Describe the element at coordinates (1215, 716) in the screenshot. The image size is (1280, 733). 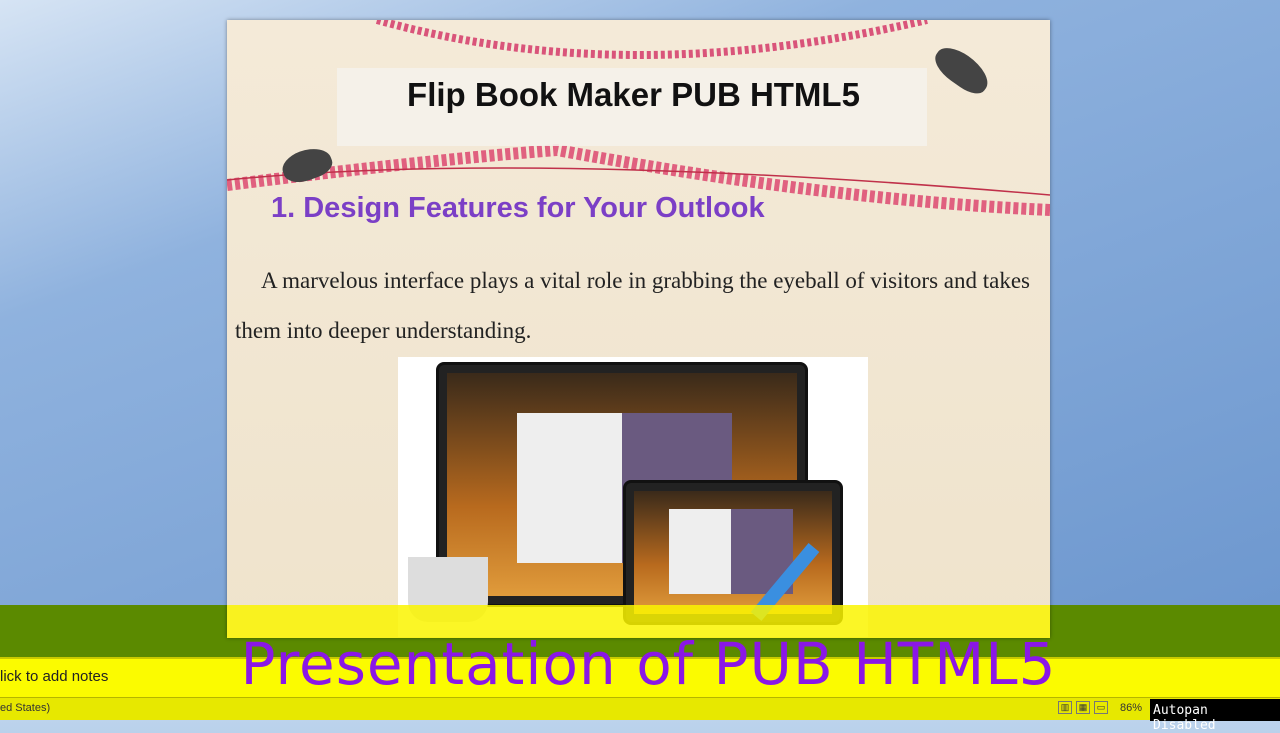
I see `autopan-indicator: Autopan Disabled` at that location.